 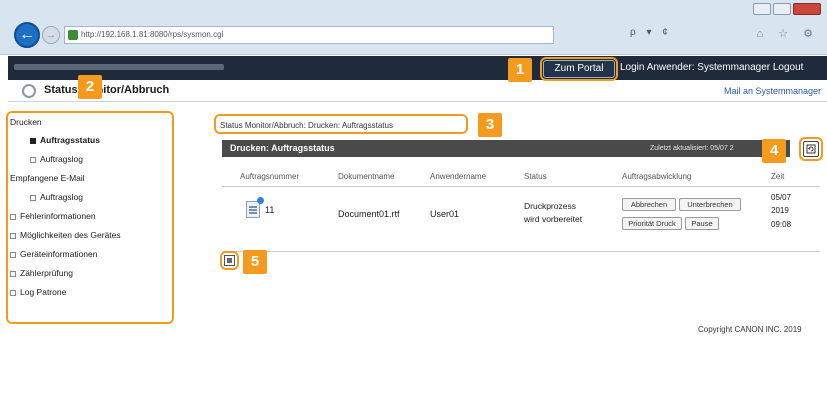 What do you see at coordinates (229, 260) in the screenshot?
I see `callout-box-stop` at bounding box center [229, 260].